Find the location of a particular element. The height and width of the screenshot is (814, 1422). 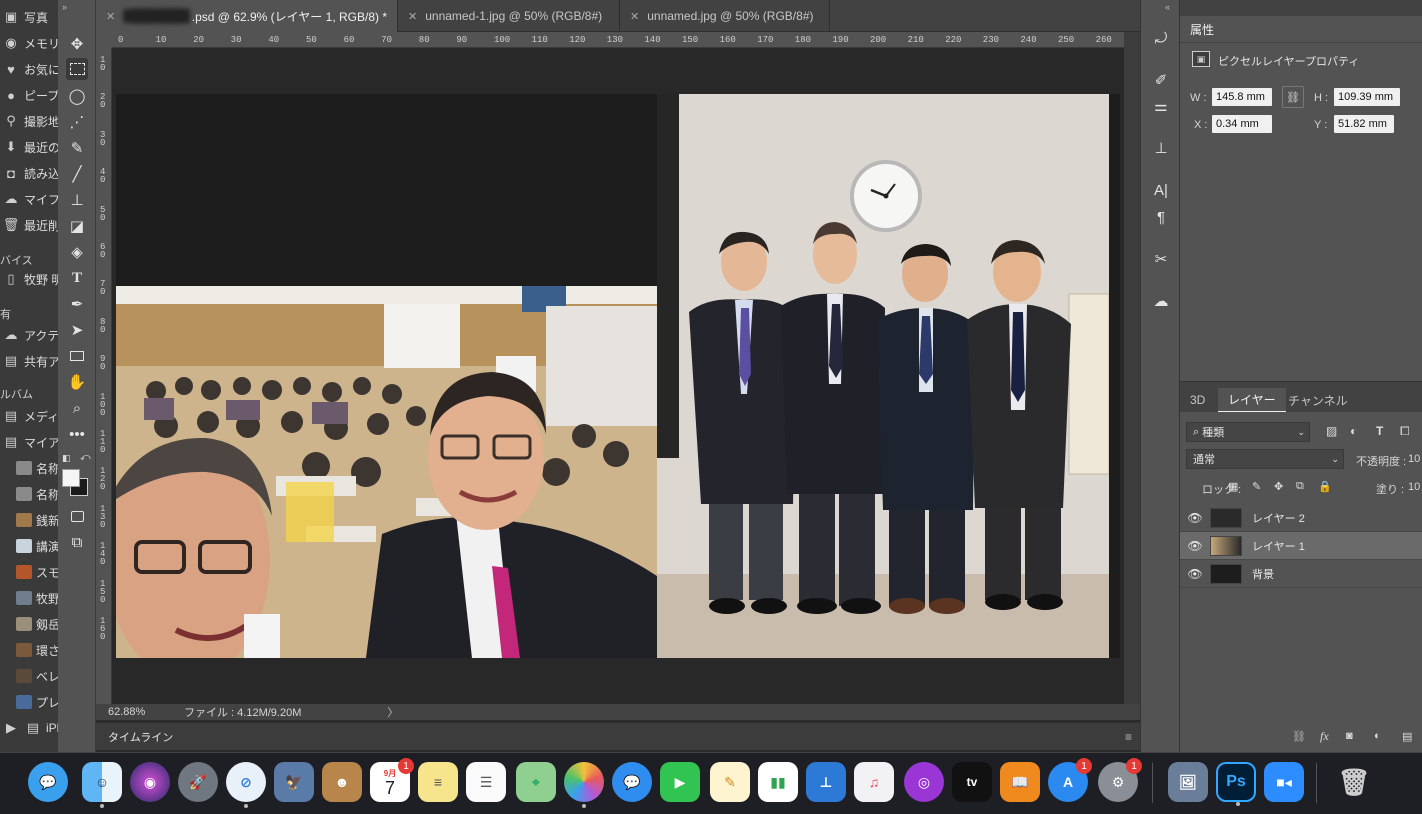

siri-icon: ◉ is located at coordinates (150, 782).